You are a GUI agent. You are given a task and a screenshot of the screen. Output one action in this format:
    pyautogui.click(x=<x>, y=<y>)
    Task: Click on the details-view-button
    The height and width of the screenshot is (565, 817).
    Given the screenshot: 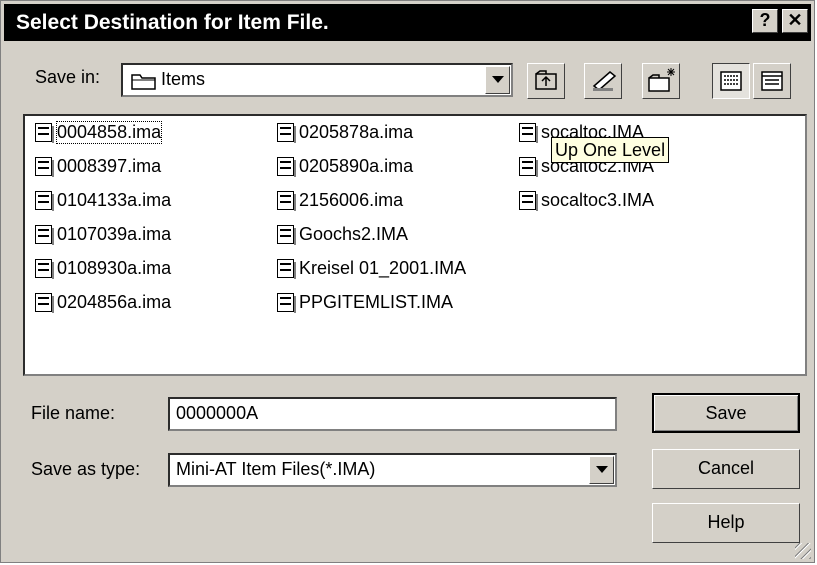 What is the action you would take?
    pyautogui.click(x=772, y=81)
    